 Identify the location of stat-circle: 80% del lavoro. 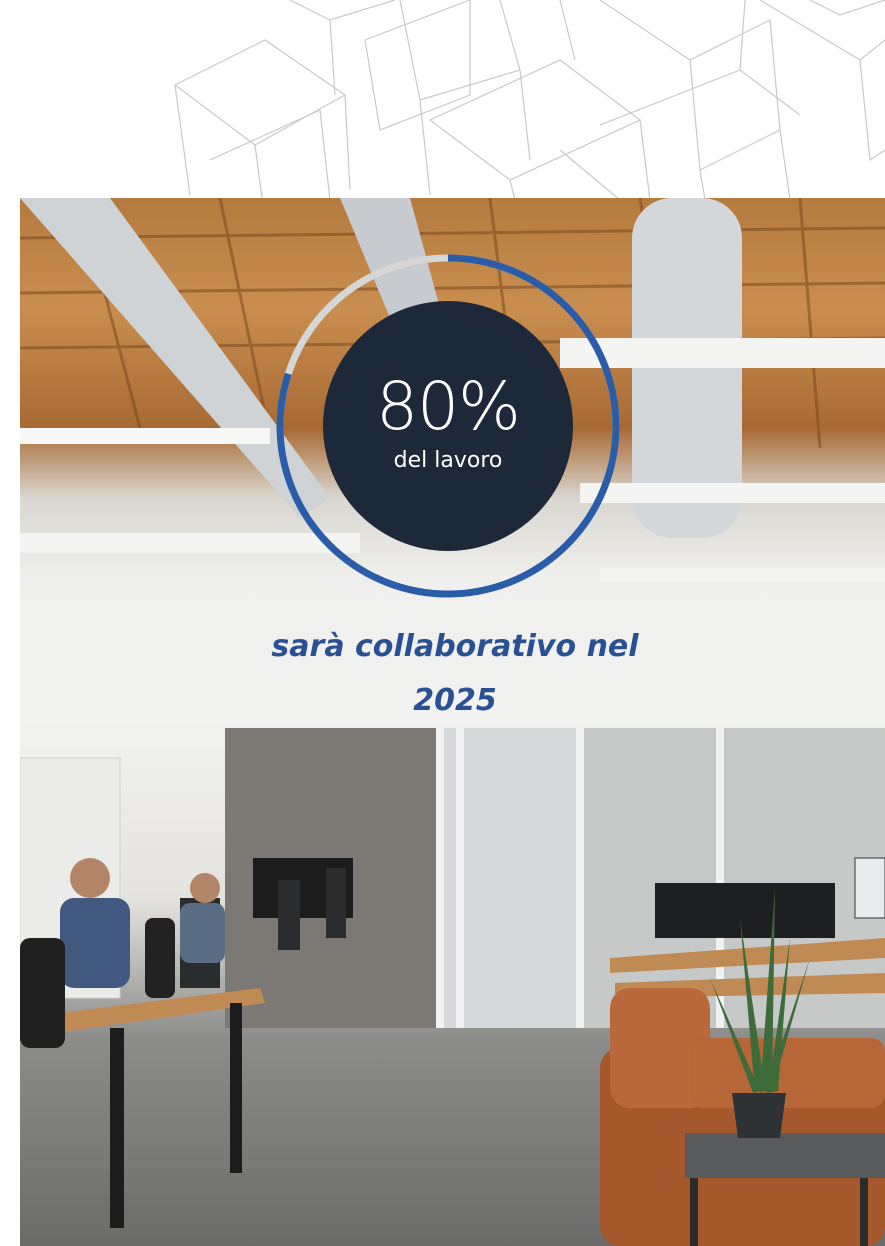
(448, 426).